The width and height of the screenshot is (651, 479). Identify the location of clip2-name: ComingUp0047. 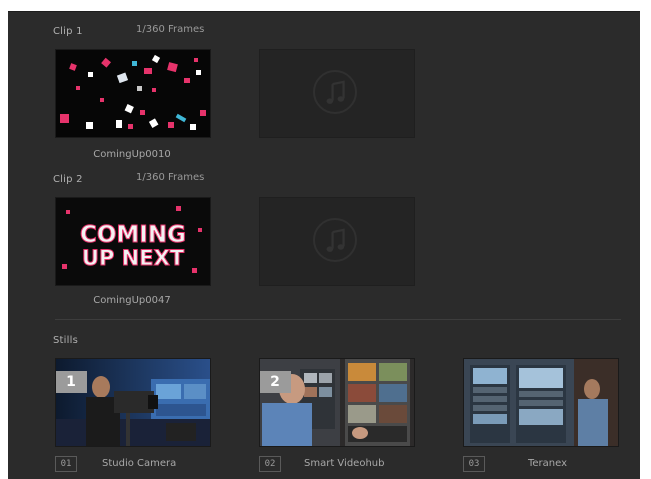
(132, 300).